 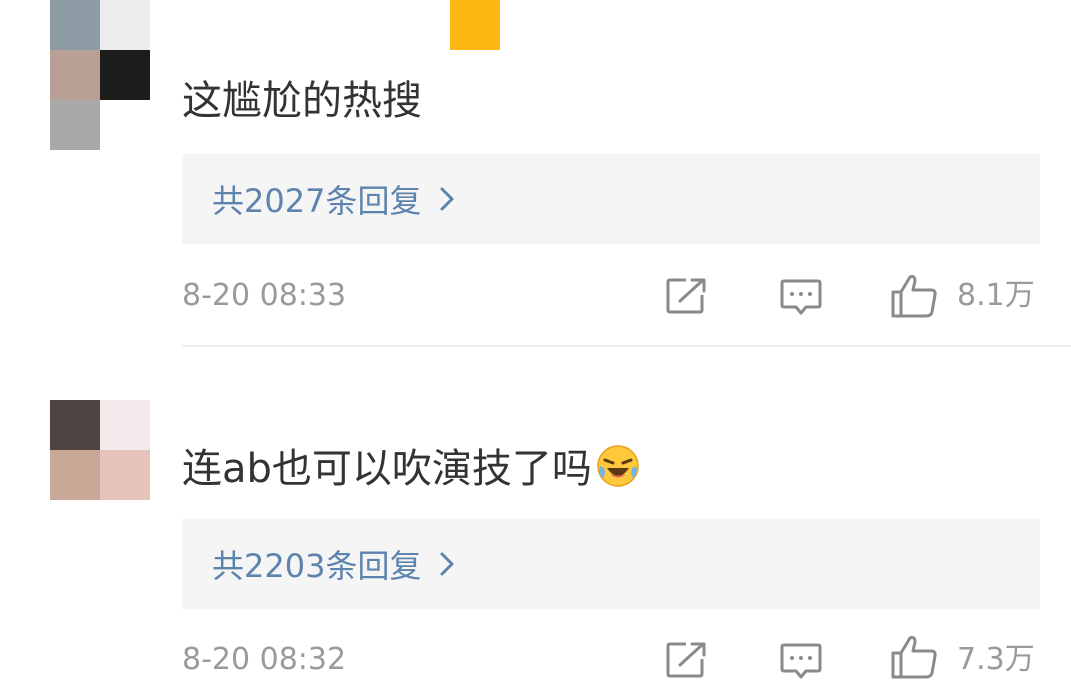 What do you see at coordinates (996, 659) in the screenshot?
I see `like-count: 7.3万` at bounding box center [996, 659].